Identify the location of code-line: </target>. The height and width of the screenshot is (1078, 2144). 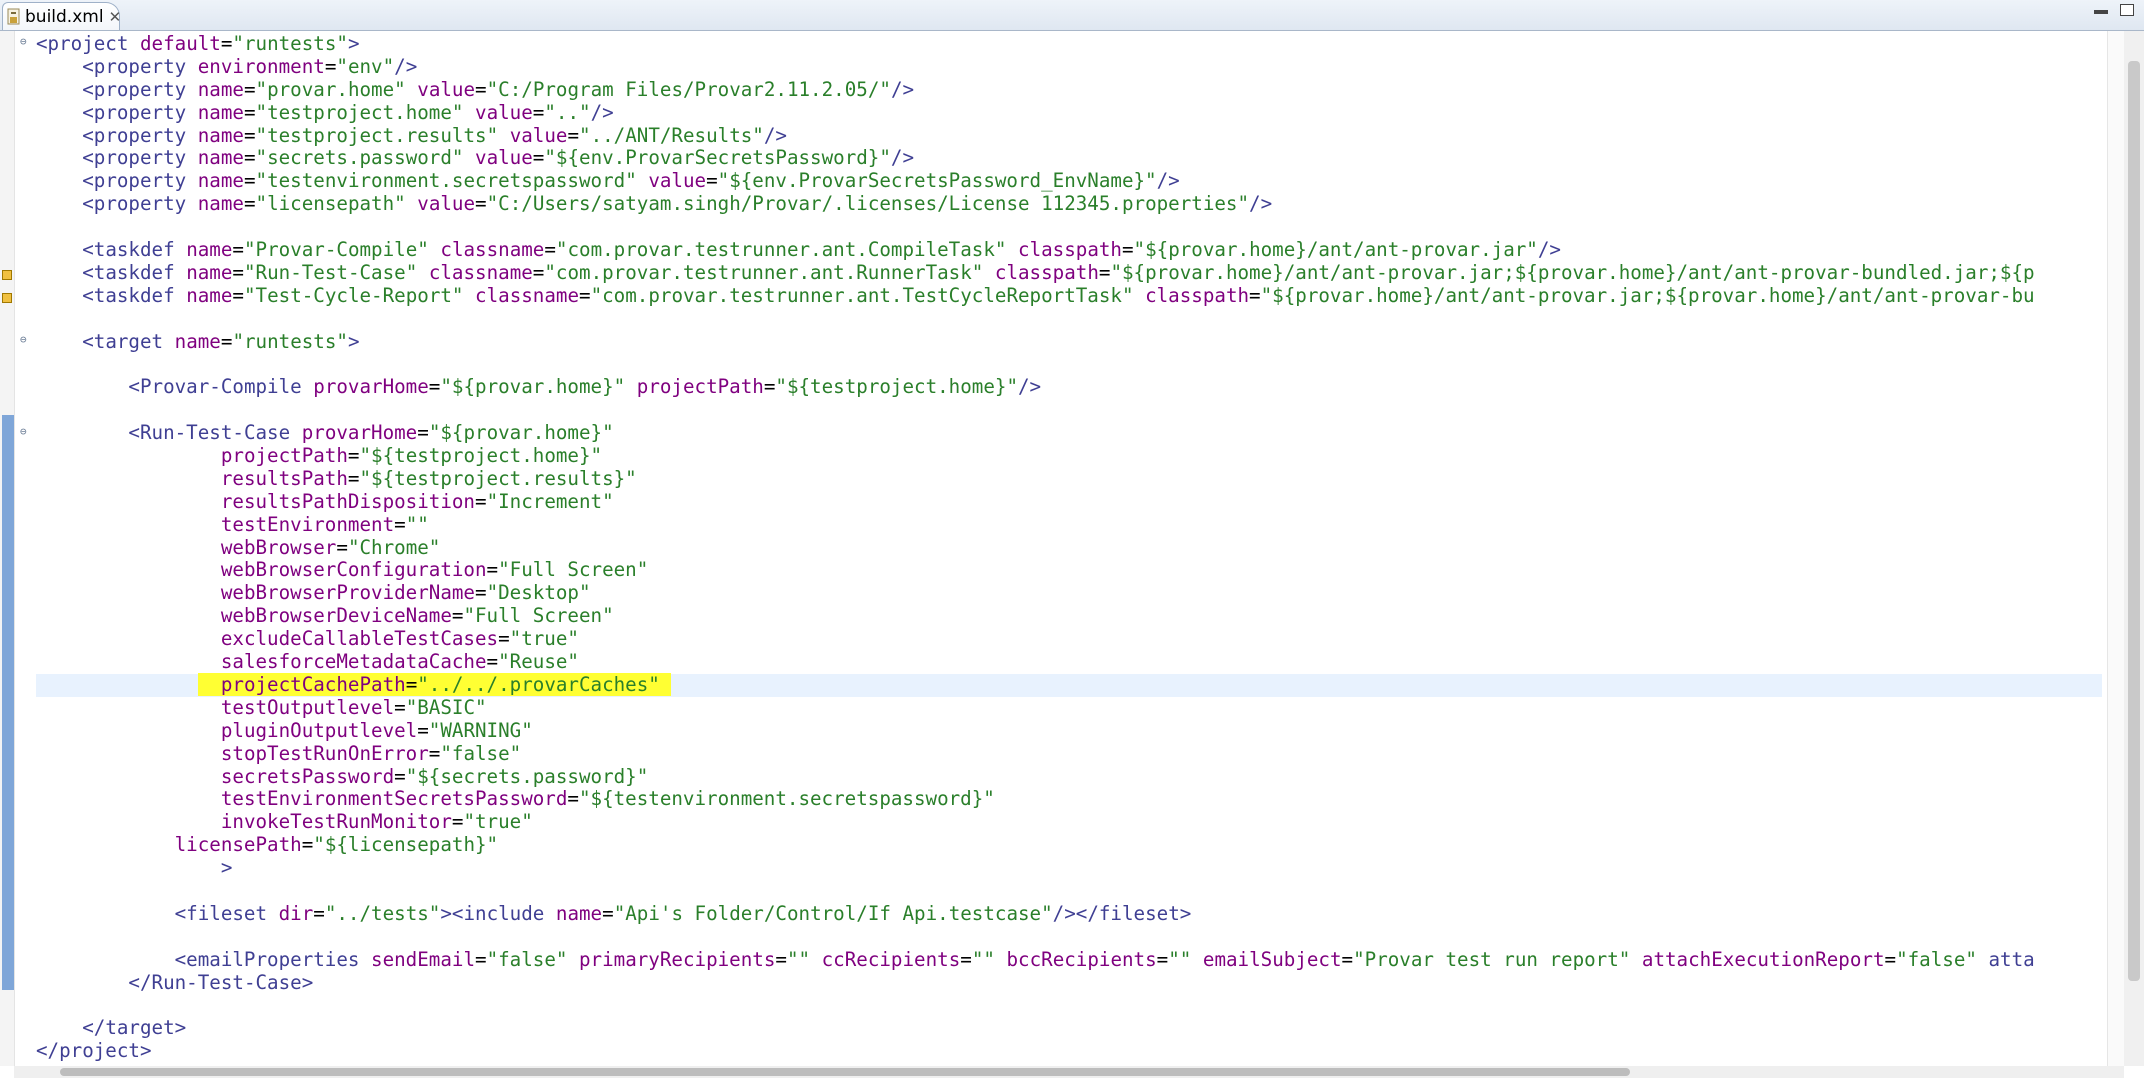
(1069, 1028).